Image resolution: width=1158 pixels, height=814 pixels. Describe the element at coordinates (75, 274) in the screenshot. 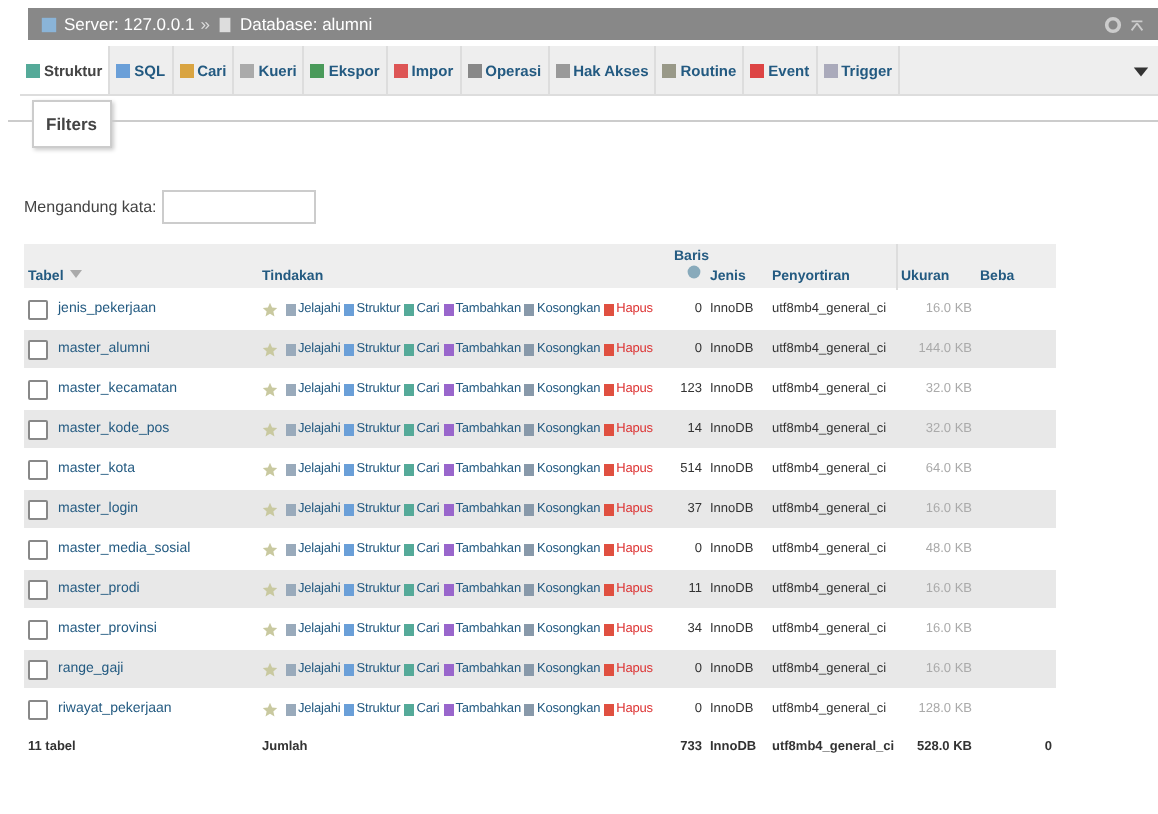

I see `sort-icon` at that location.